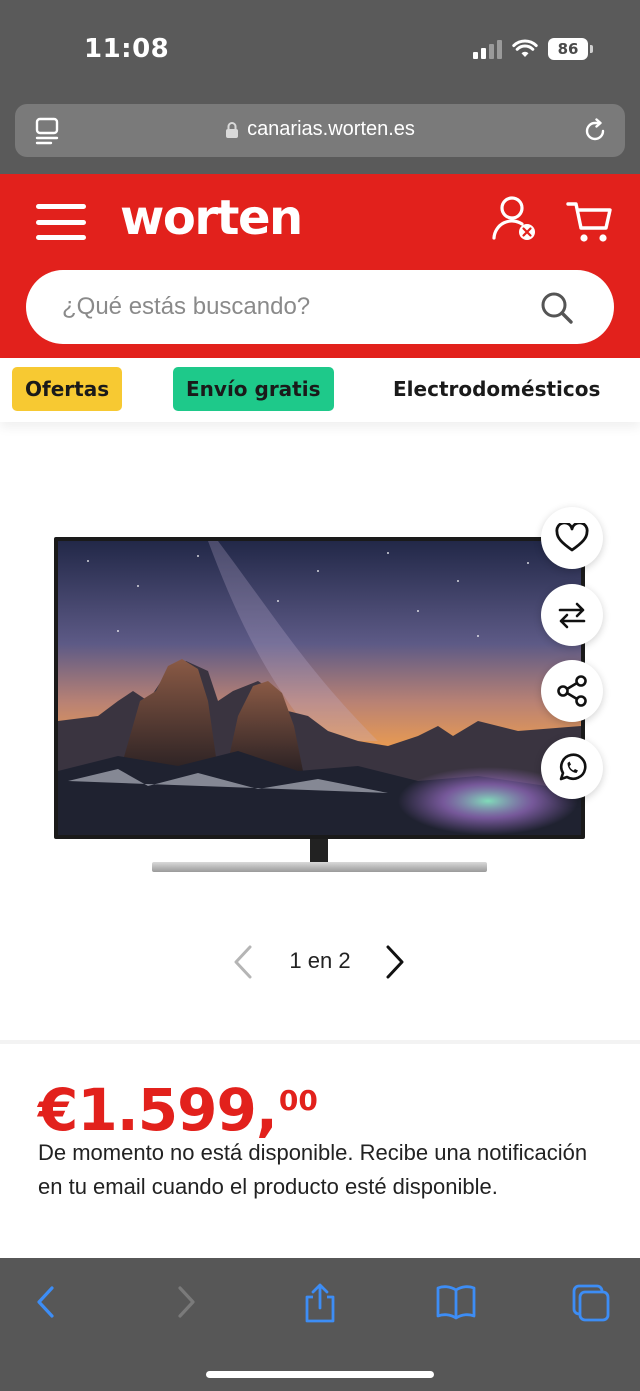  What do you see at coordinates (253, 389) in the screenshot?
I see `chip-envio-gratis: Envío gratis` at bounding box center [253, 389].